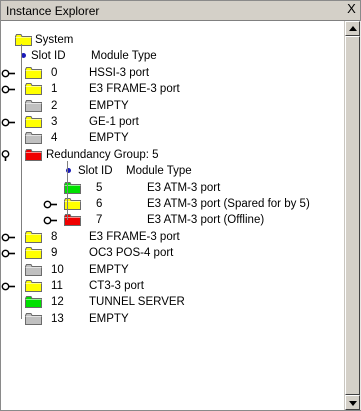 The width and height of the screenshot is (361, 411). I want to click on tree-root-system: System, so click(171, 40).